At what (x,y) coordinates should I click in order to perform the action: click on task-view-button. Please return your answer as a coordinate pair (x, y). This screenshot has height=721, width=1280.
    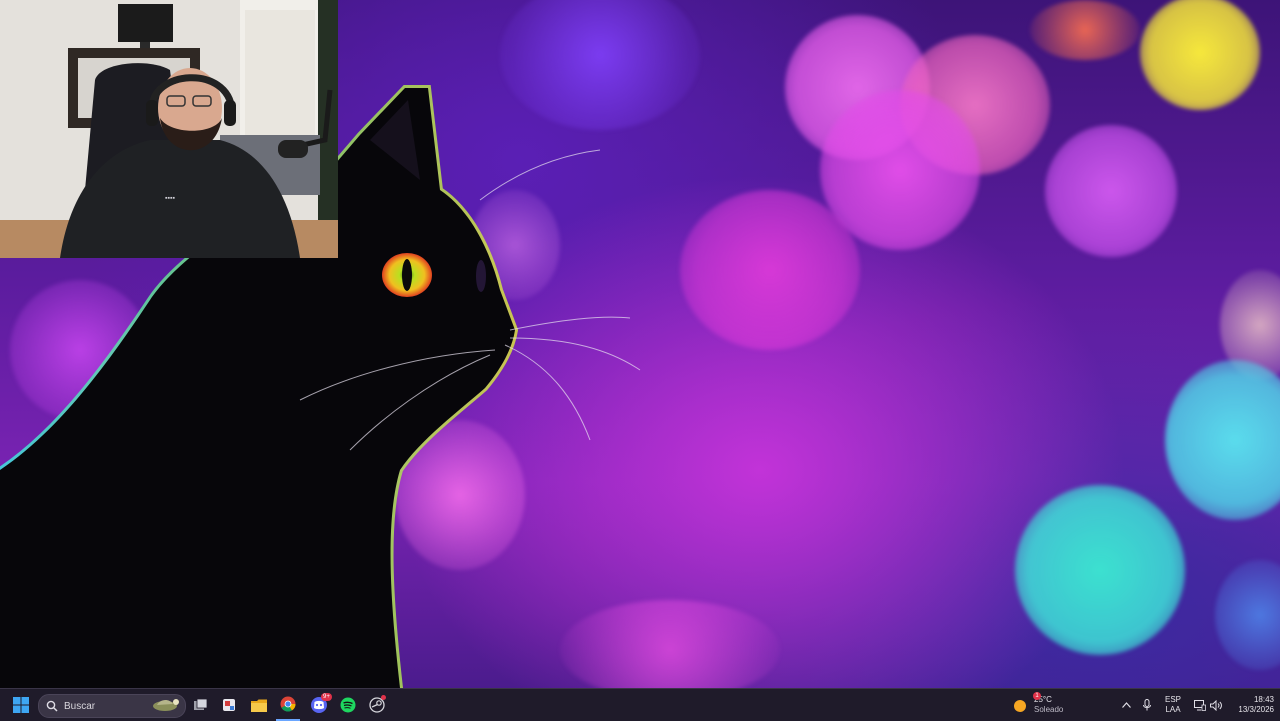
    Looking at the image, I should click on (201, 705).